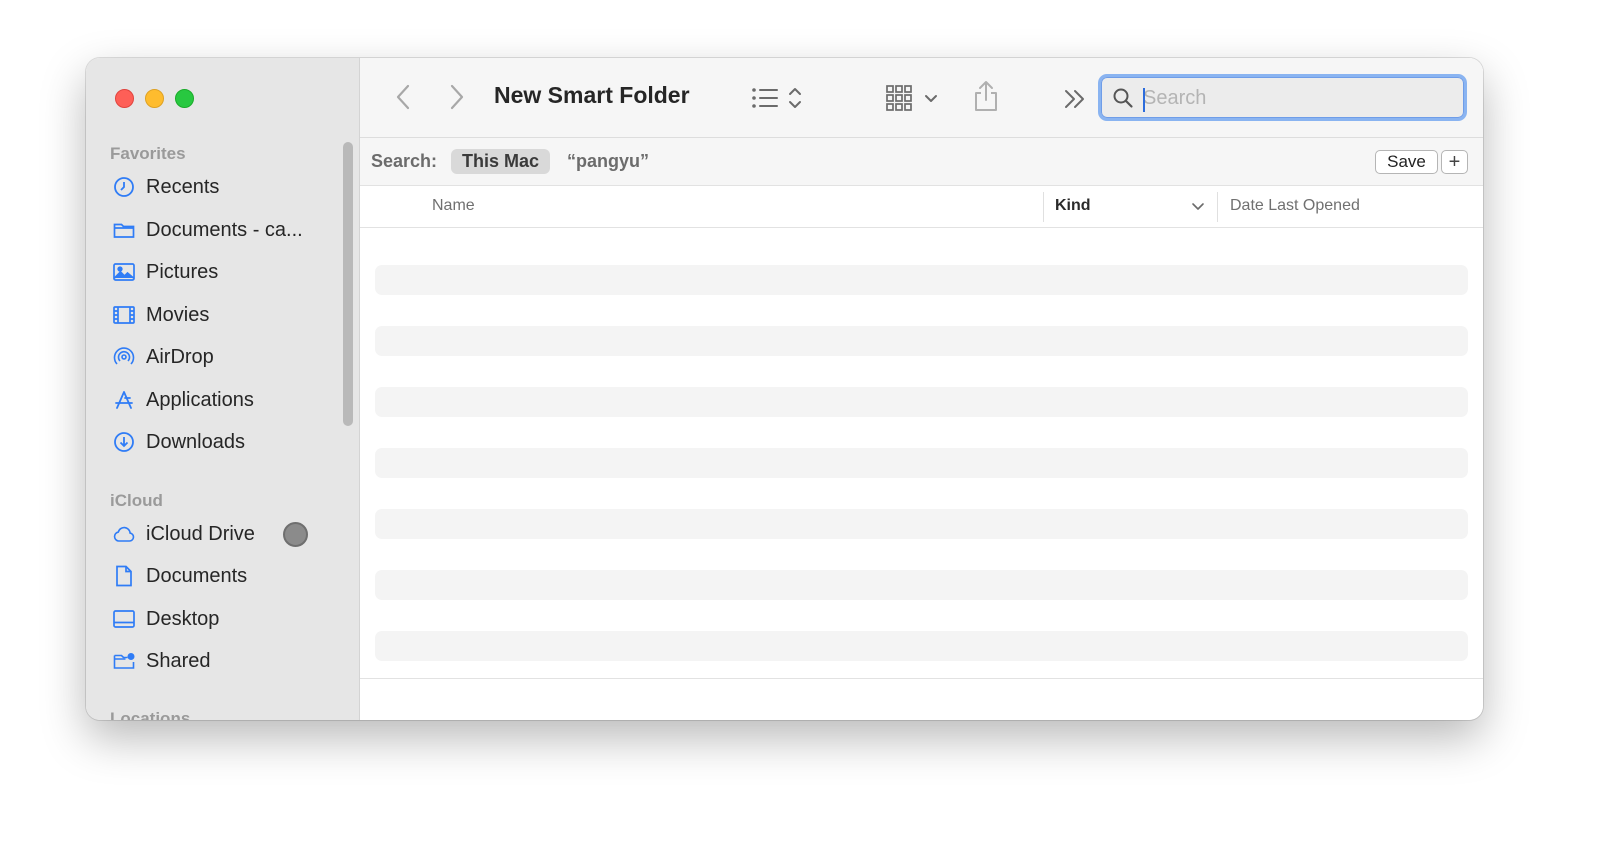 This screenshot has width=1600, height=850. I want to click on double-chevron-right-icon, so click(1074, 99).